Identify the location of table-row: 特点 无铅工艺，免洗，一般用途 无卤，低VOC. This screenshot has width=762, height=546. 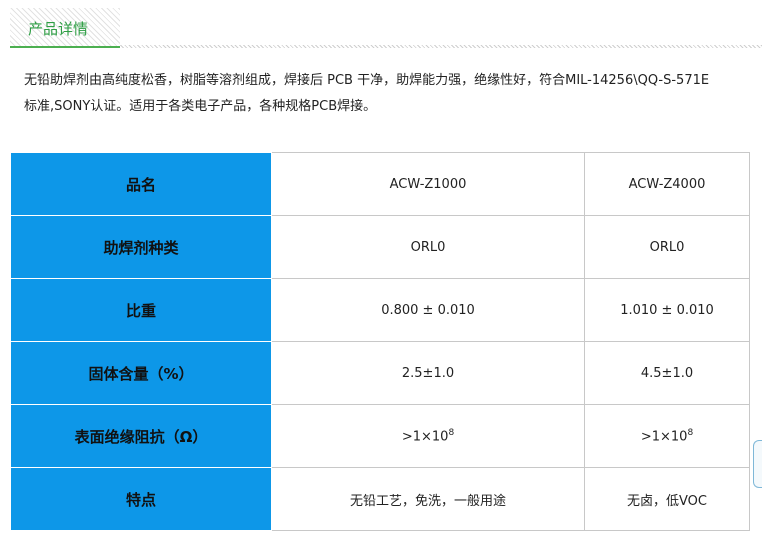
(380, 499).